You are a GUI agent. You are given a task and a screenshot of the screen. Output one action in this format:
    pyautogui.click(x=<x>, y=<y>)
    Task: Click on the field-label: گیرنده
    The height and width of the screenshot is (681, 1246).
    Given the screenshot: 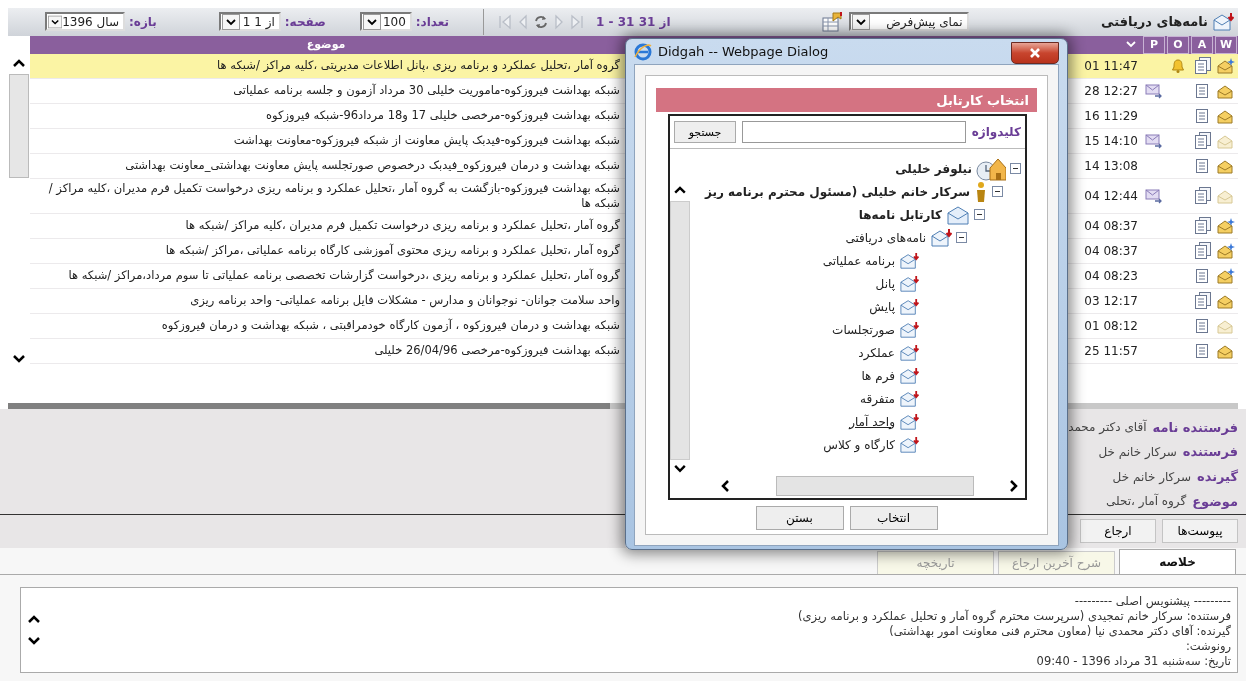 What is the action you would take?
    pyautogui.click(x=1217, y=477)
    